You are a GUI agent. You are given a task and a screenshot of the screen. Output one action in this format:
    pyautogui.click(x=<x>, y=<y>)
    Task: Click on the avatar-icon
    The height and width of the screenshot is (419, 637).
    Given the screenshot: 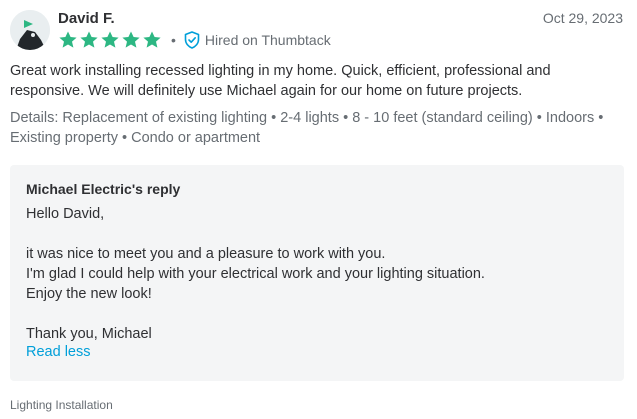 What is the action you would take?
    pyautogui.click(x=30, y=30)
    